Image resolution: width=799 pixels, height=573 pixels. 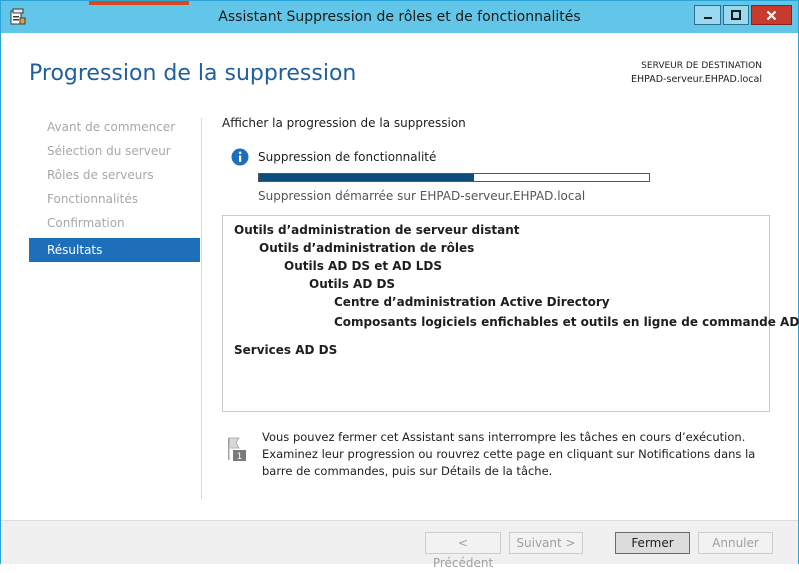 I want to click on results-item: Services AD DS, so click(x=286, y=350).